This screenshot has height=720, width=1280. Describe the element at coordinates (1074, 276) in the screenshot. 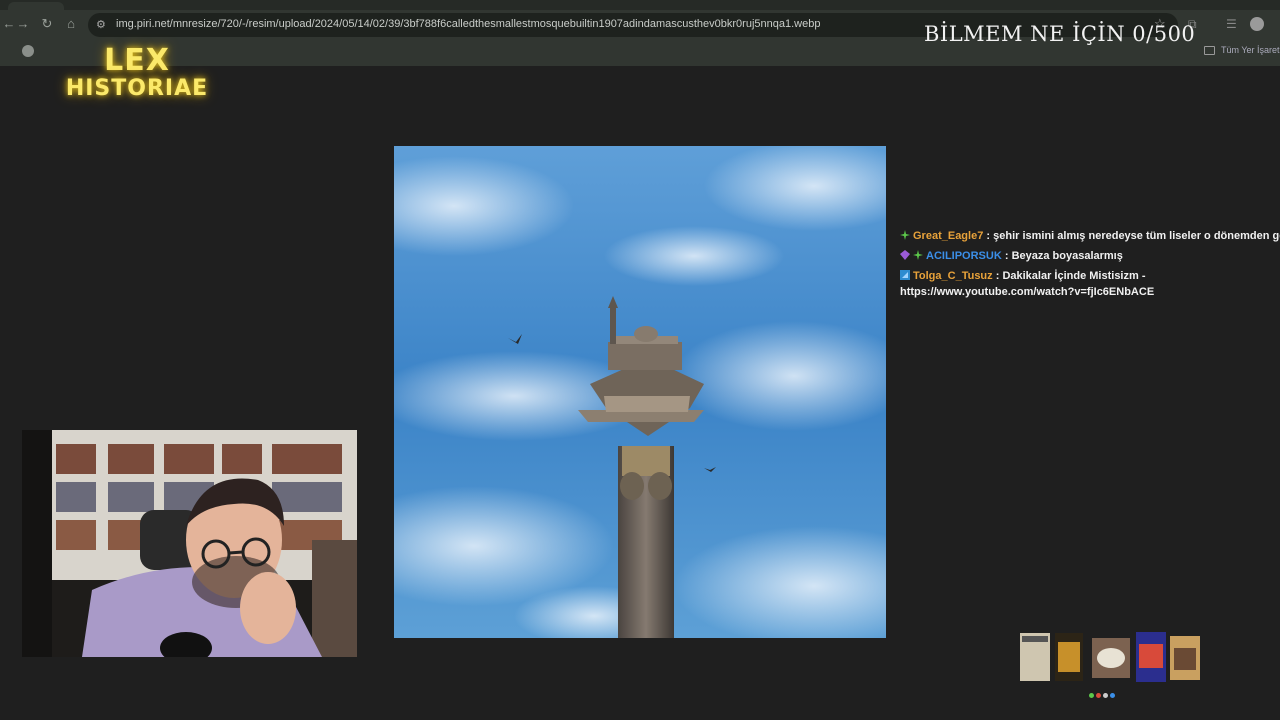

I see `chat-text: Dakikalar İçinde Mistisizm -` at that location.